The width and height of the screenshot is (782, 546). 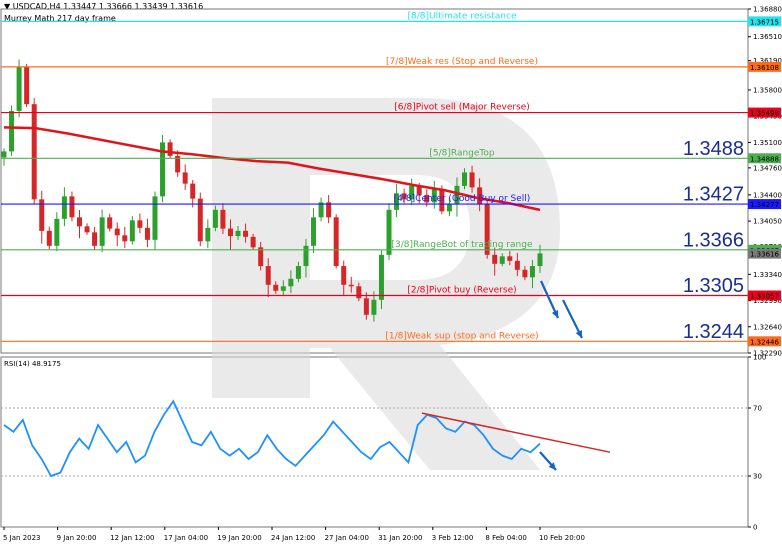 I want to click on murrey-price-tag-text: 1.34277, so click(x=764, y=205).